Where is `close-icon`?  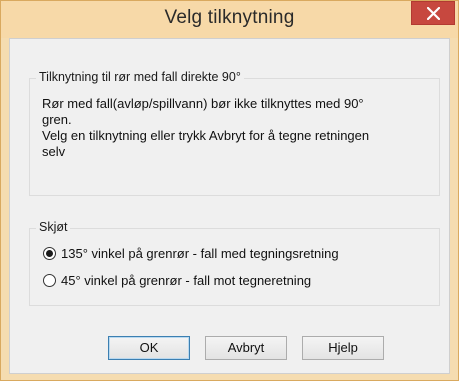
close-icon is located at coordinates (433, 13).